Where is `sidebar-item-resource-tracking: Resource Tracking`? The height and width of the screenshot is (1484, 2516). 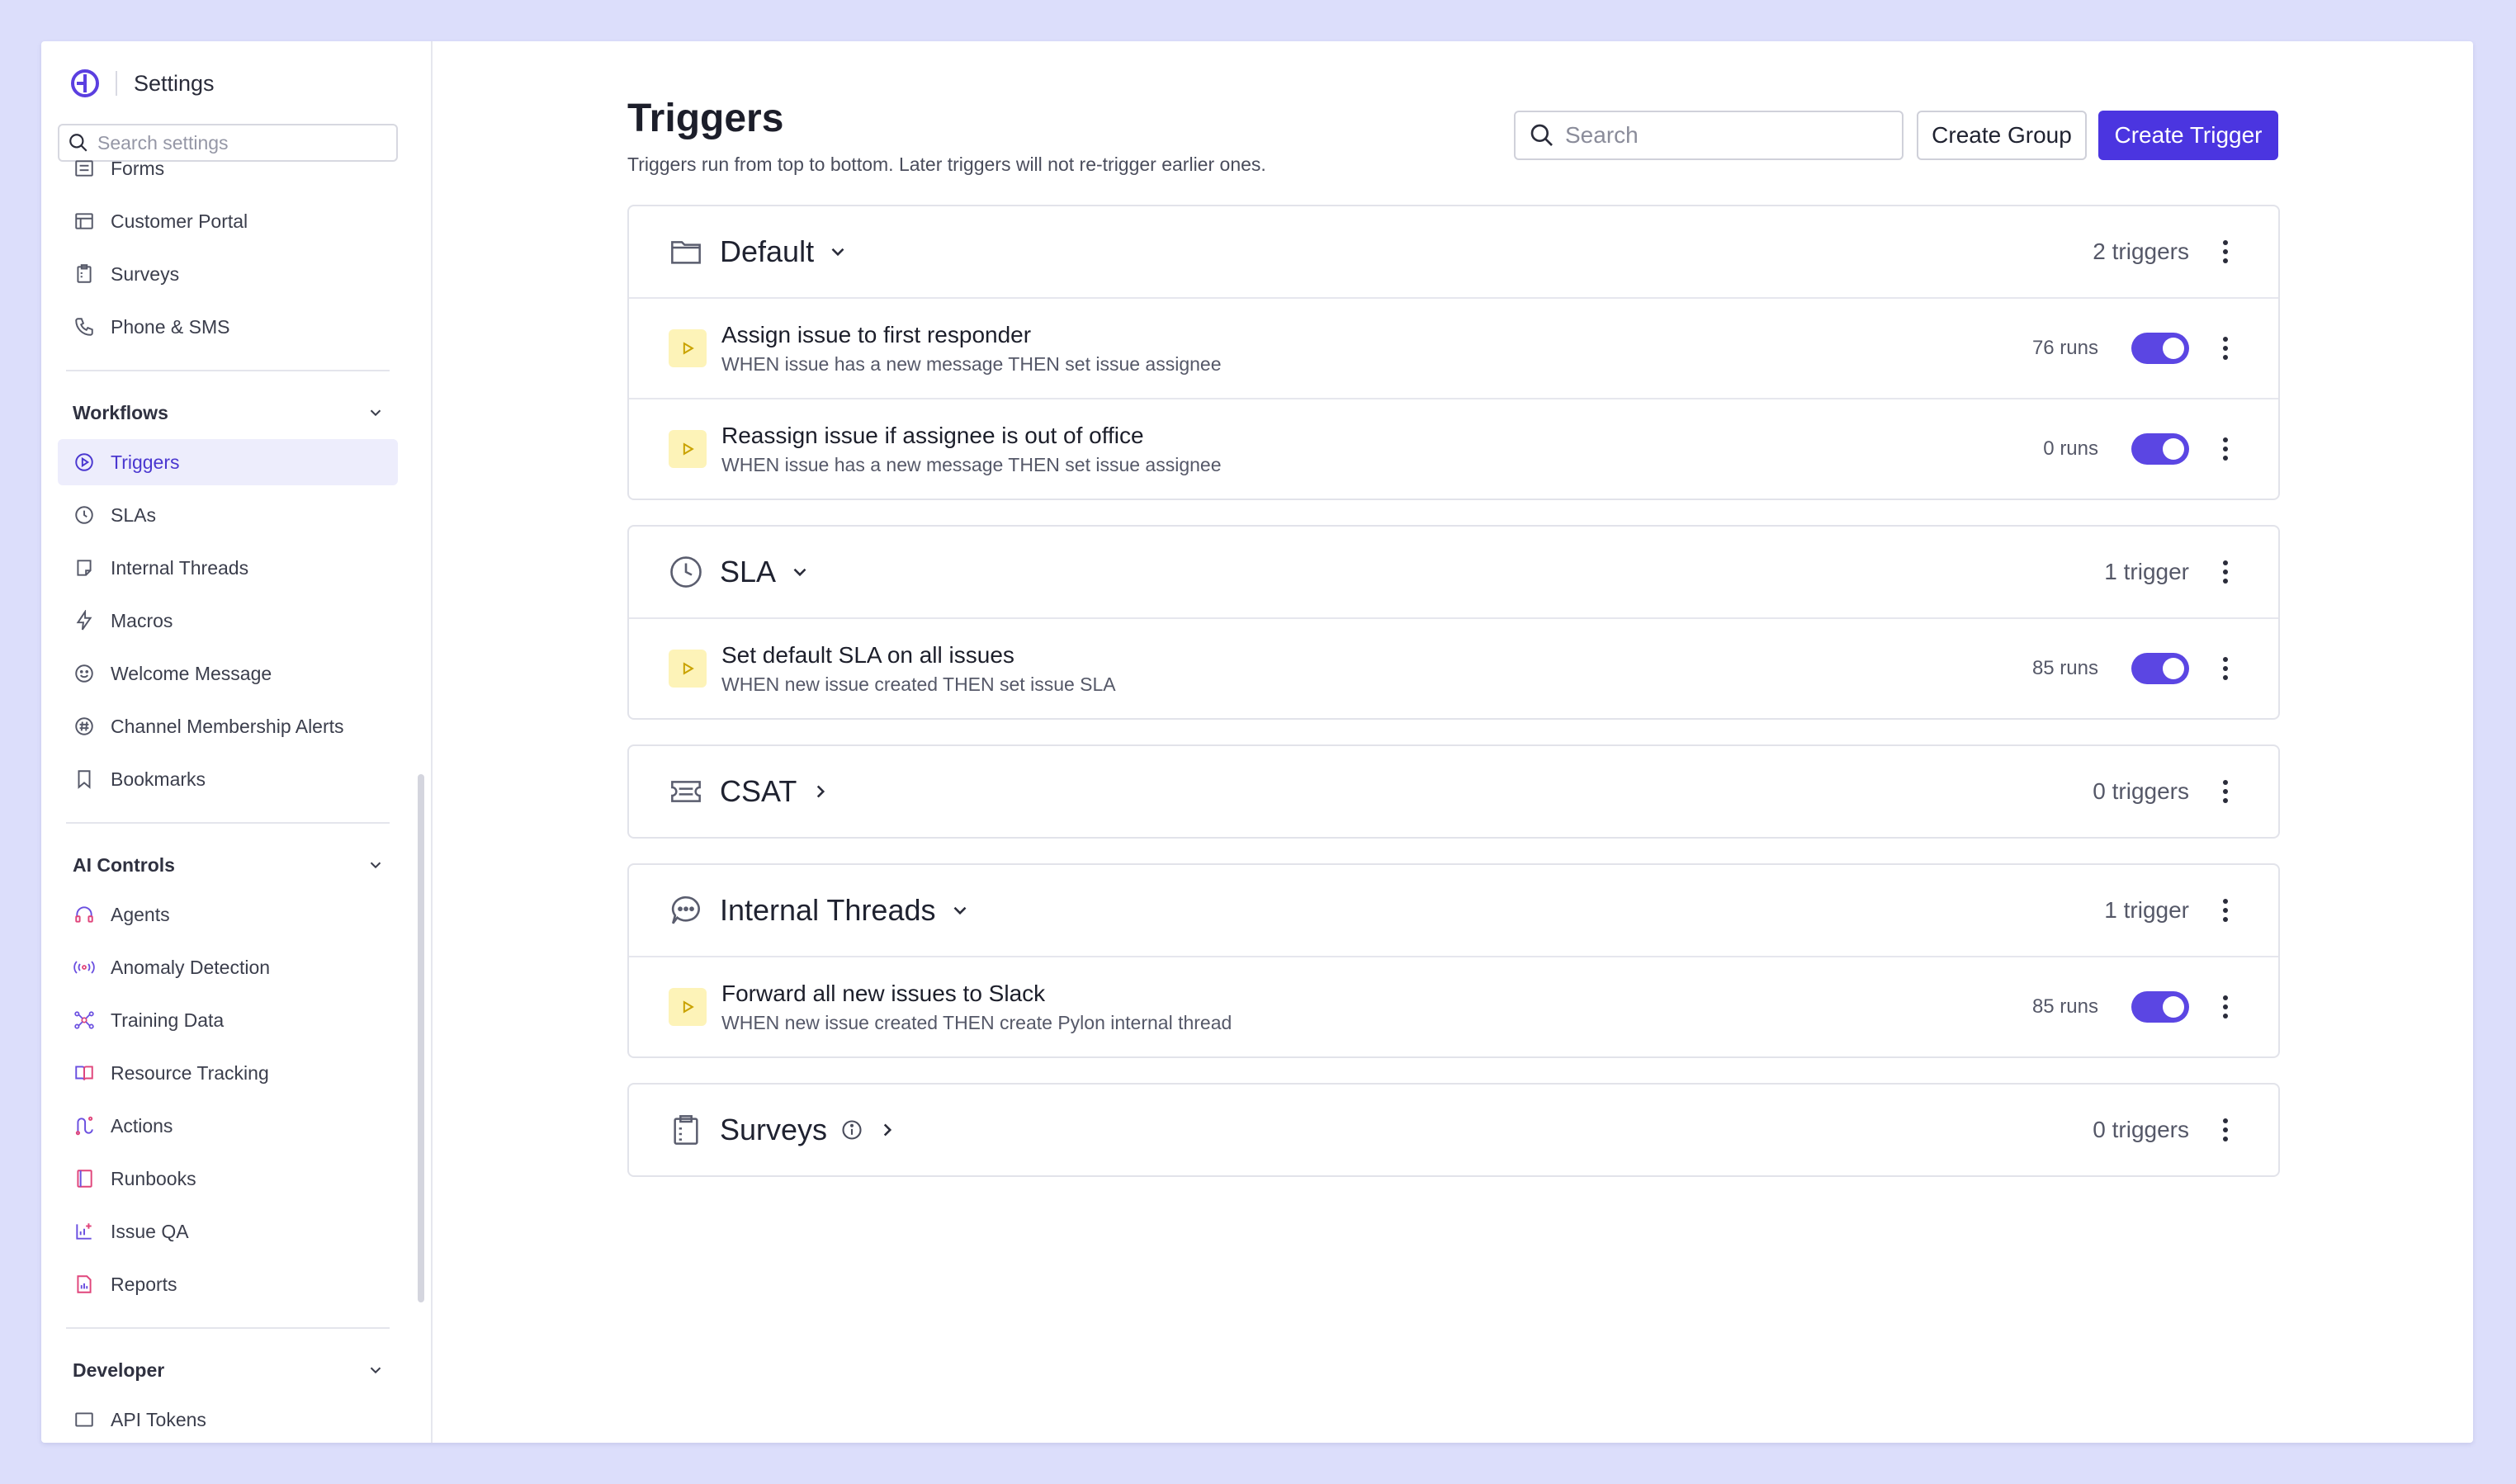
sidebar-item-resource-tracking: Resource Tracking is located at coordinates (228, 1073).